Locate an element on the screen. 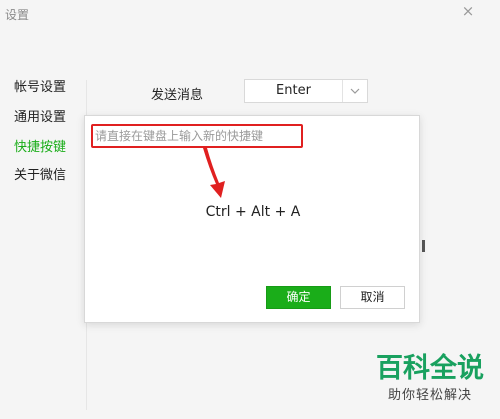 The height and width of the screenshot is (419, 500). send-message-select: Enter is located at coordinates (306, 91).